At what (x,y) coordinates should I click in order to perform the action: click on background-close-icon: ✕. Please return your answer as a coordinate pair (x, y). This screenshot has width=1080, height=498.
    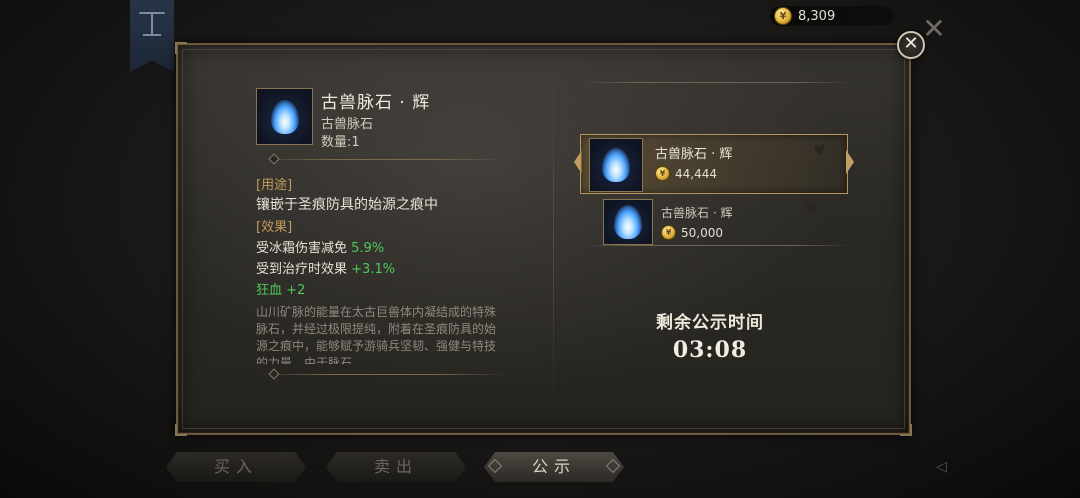
    Looking at the image, I should click on (934, 28).